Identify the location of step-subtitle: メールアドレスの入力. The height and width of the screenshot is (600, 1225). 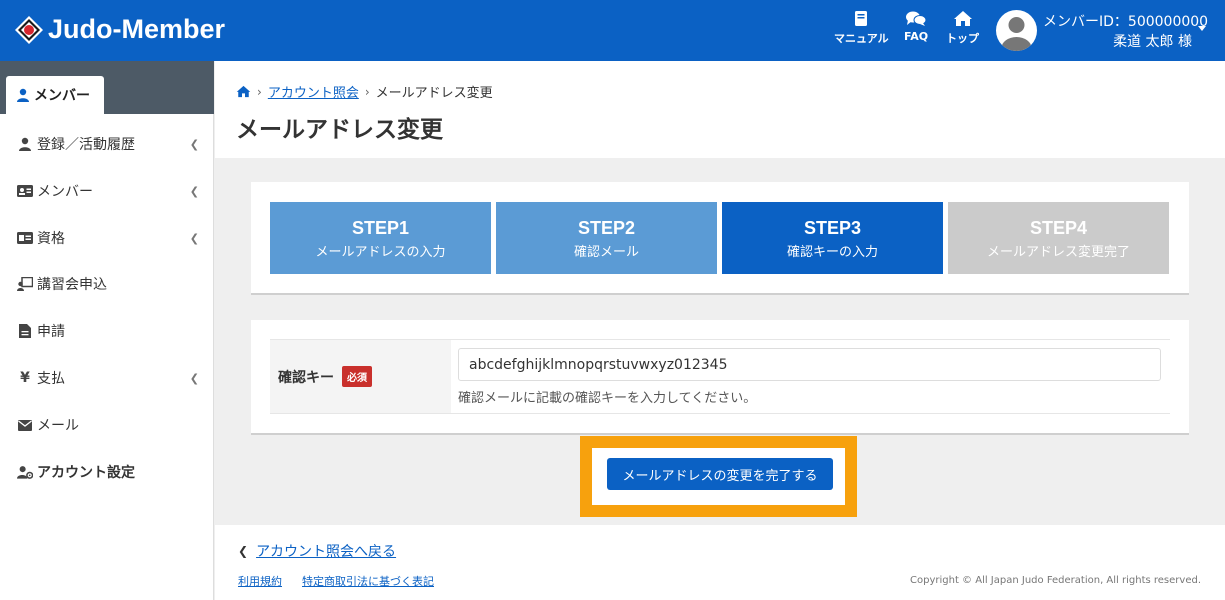
(380, 252).